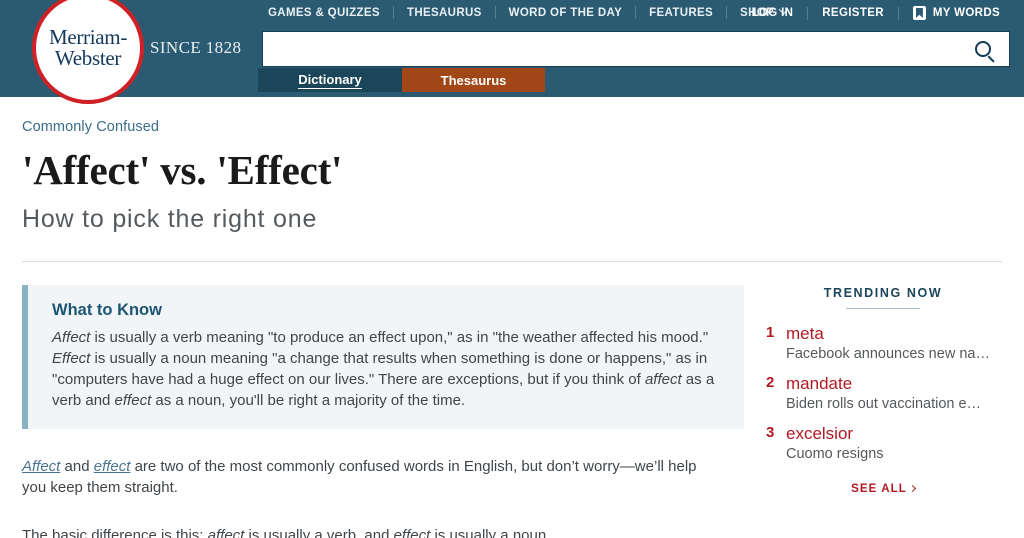 The height and width of the screenshot is (538, 1024). Describe the element at coordinates (196, 47) in the screenshot. I see `since-tagline: SINCE 1828` at that location.